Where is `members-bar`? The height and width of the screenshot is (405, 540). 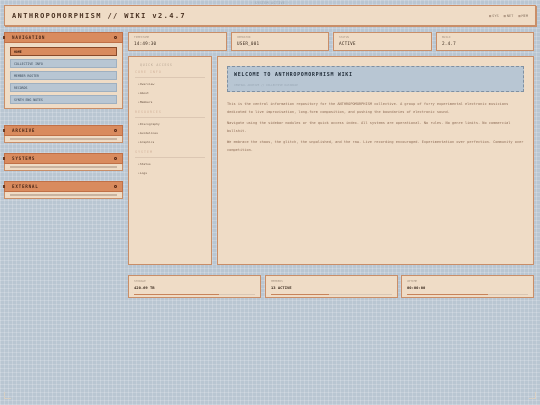
members-bar is located at coordinates (331, 295).